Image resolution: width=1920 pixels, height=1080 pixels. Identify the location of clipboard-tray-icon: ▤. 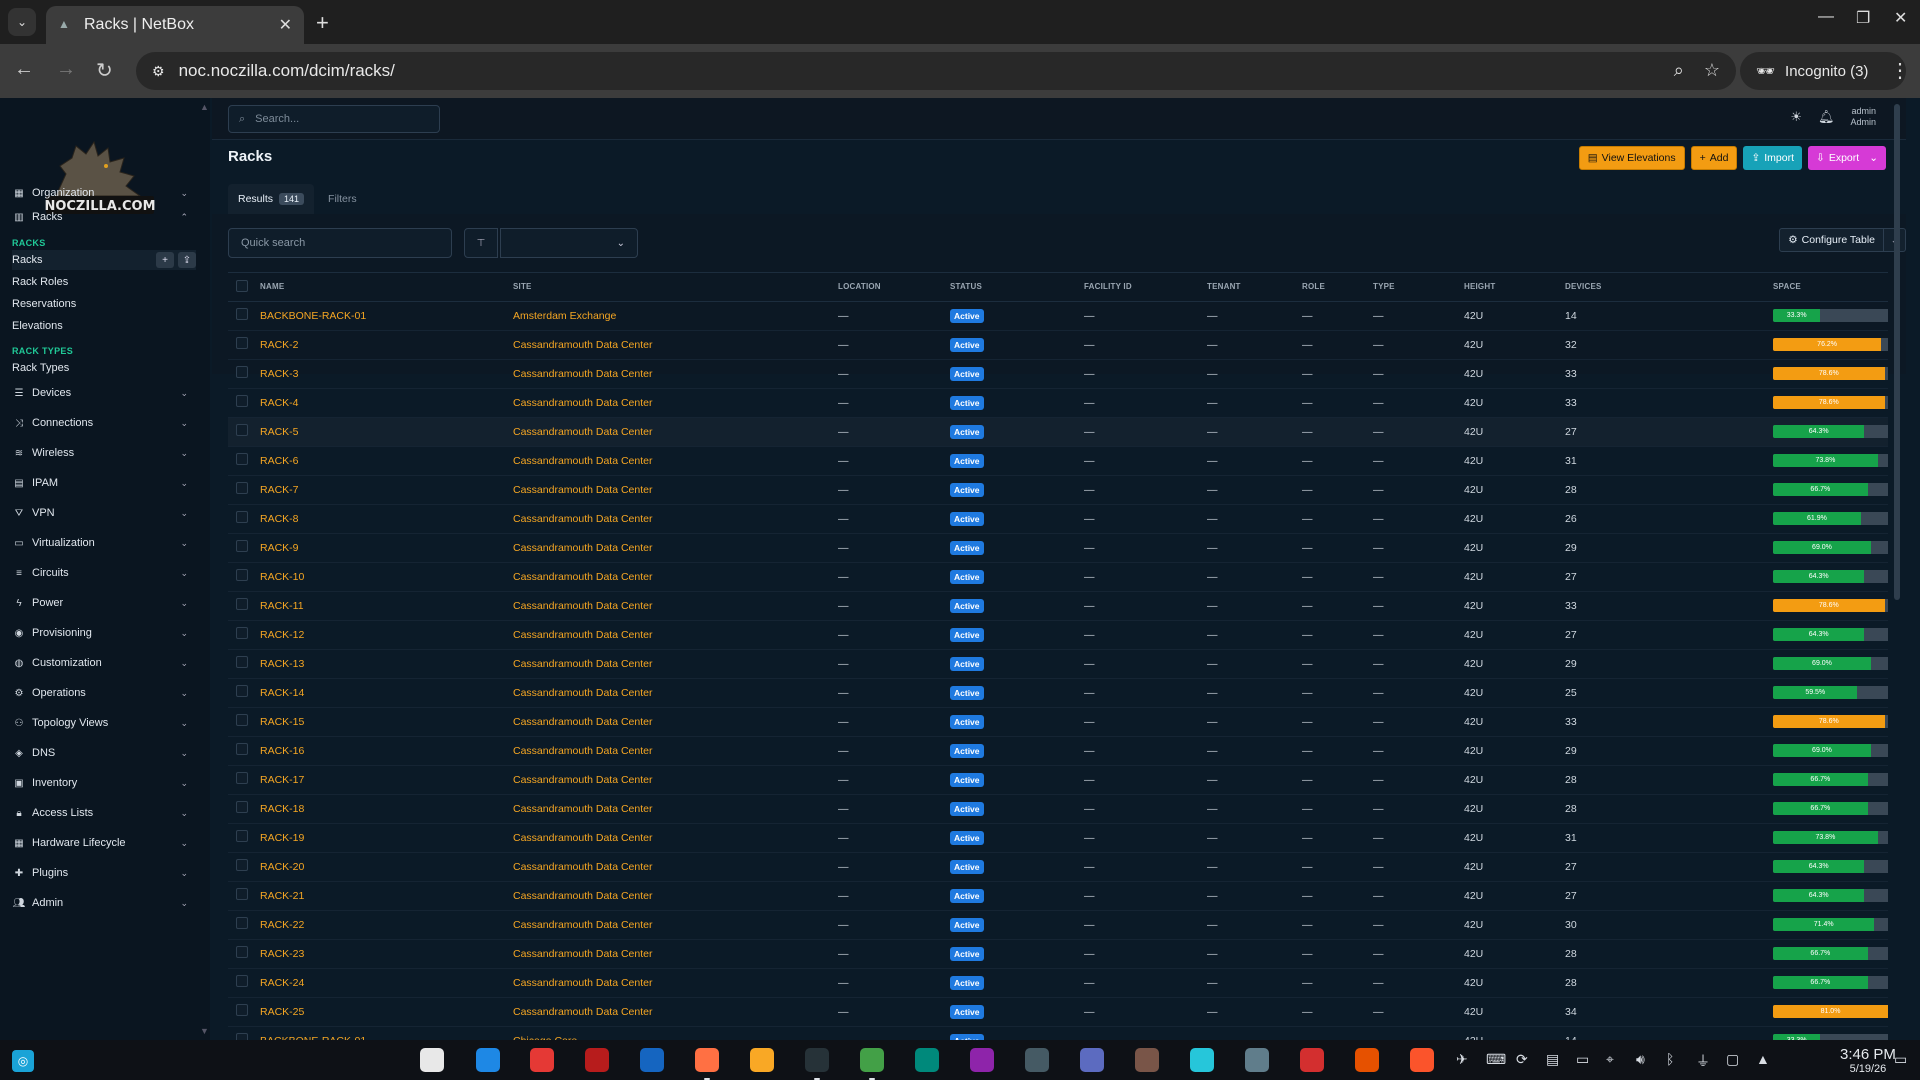
(1552, 1059).